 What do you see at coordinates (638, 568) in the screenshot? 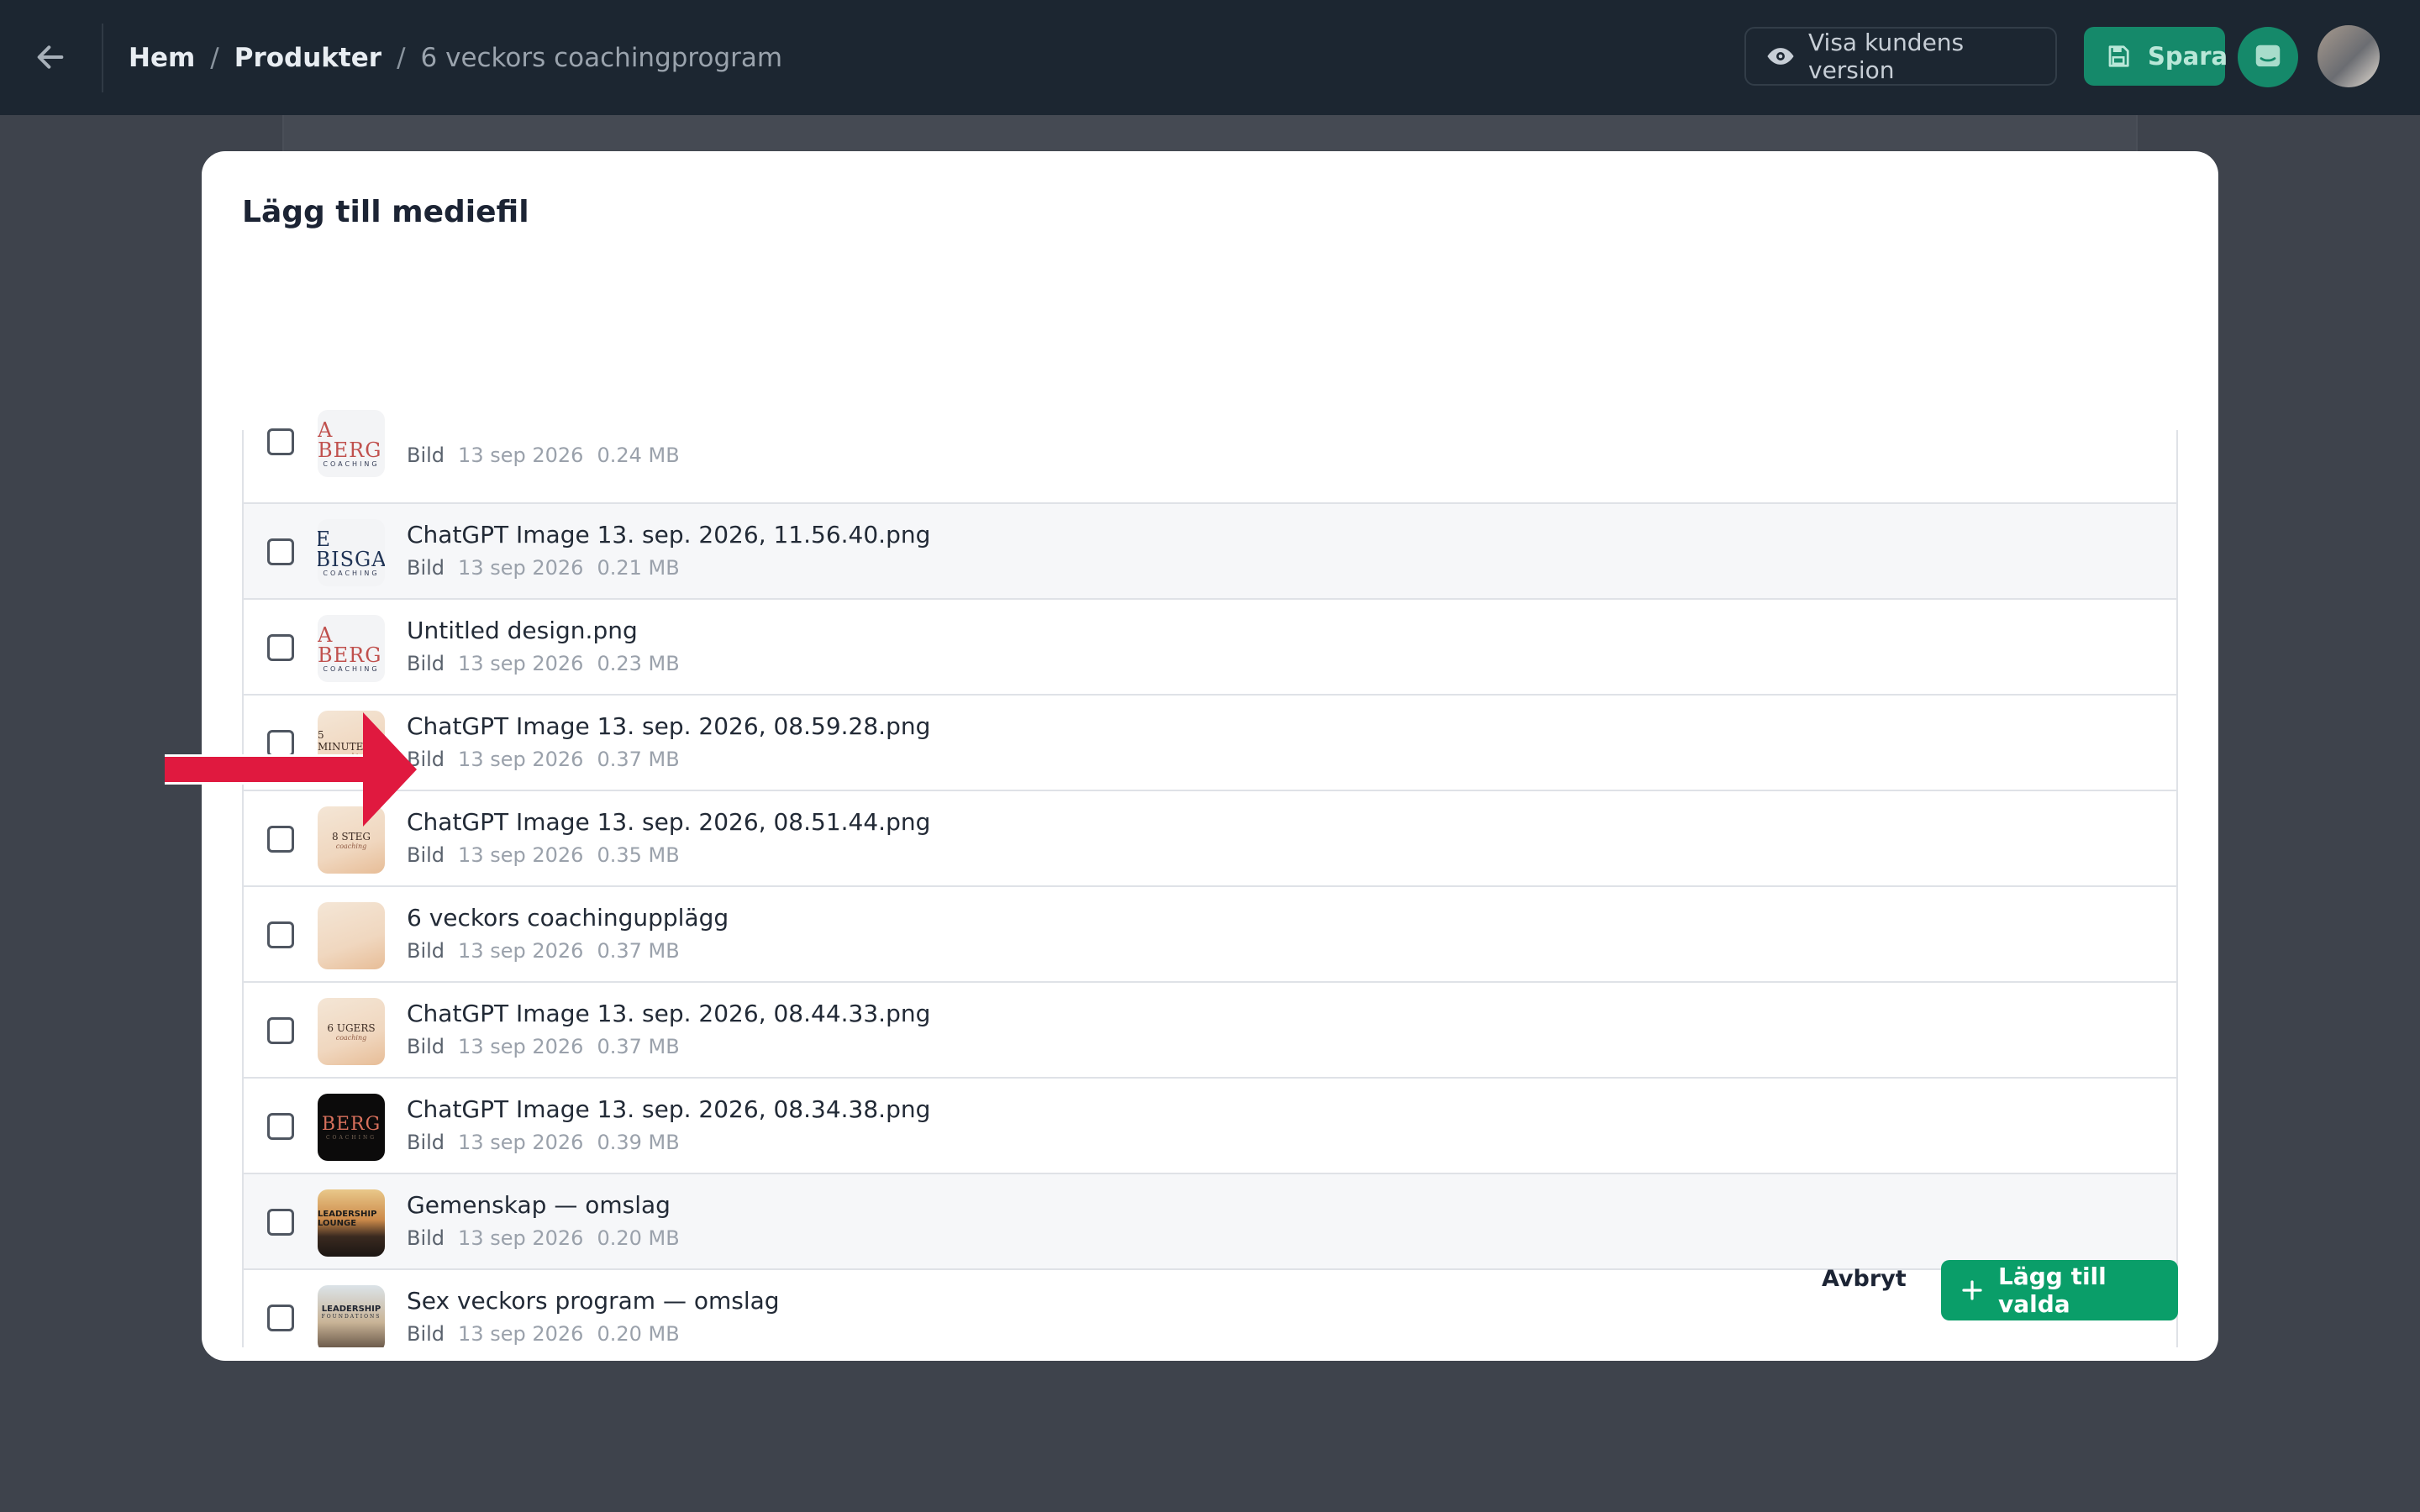
I see `file-size: 0.21 MB` at bounding box center [638, 568].